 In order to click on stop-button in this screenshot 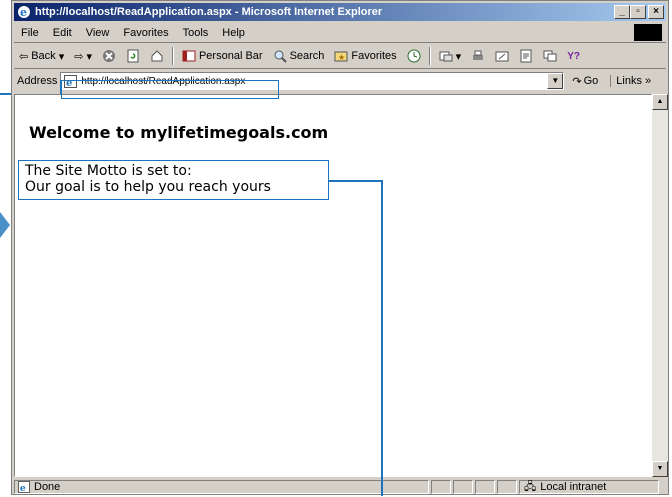, I will do `click(109, 56)`.